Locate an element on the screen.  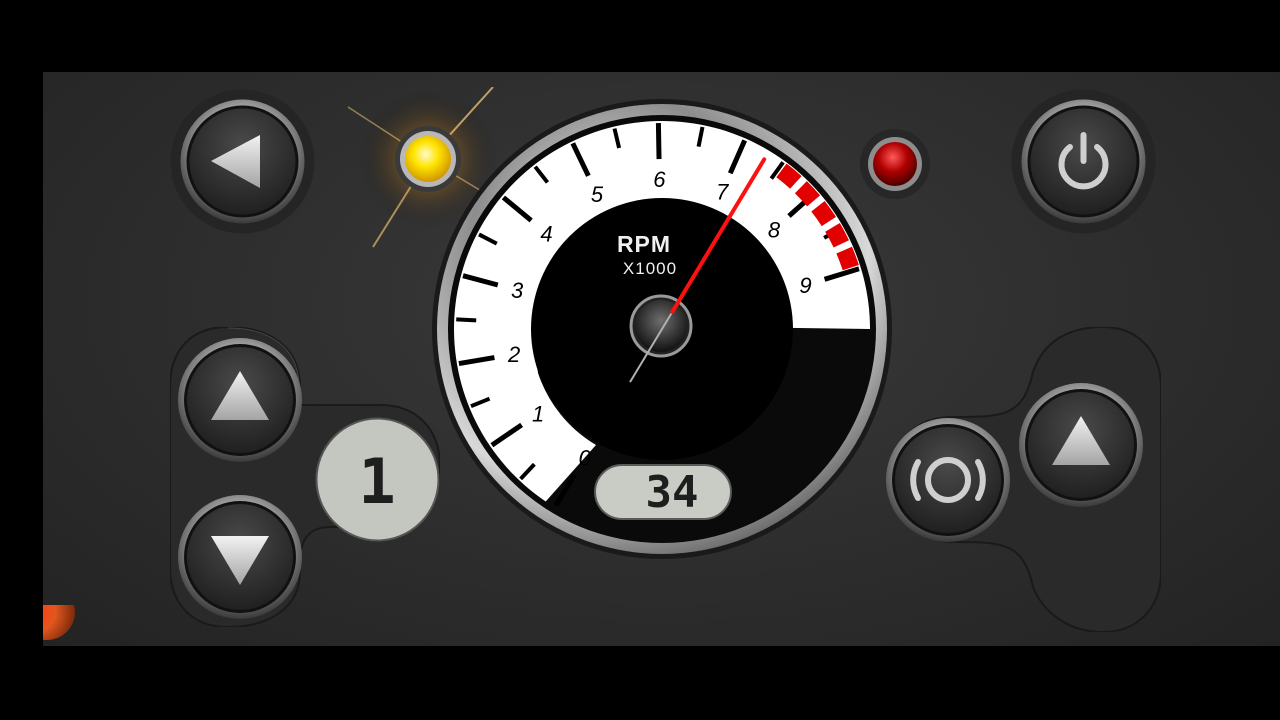
scale-label-1: 1 is located at coordinates (538, 414).